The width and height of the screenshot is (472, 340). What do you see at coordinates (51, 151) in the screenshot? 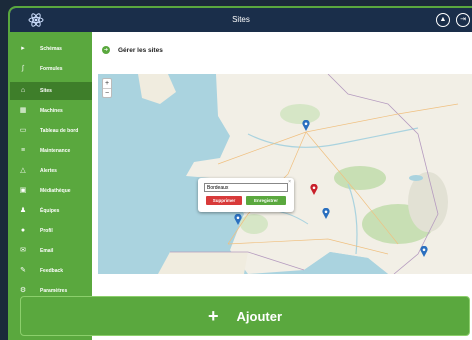
I see `sidebar-item-maintenance: ≡ Maintenance` at bounding box center [51, 151].